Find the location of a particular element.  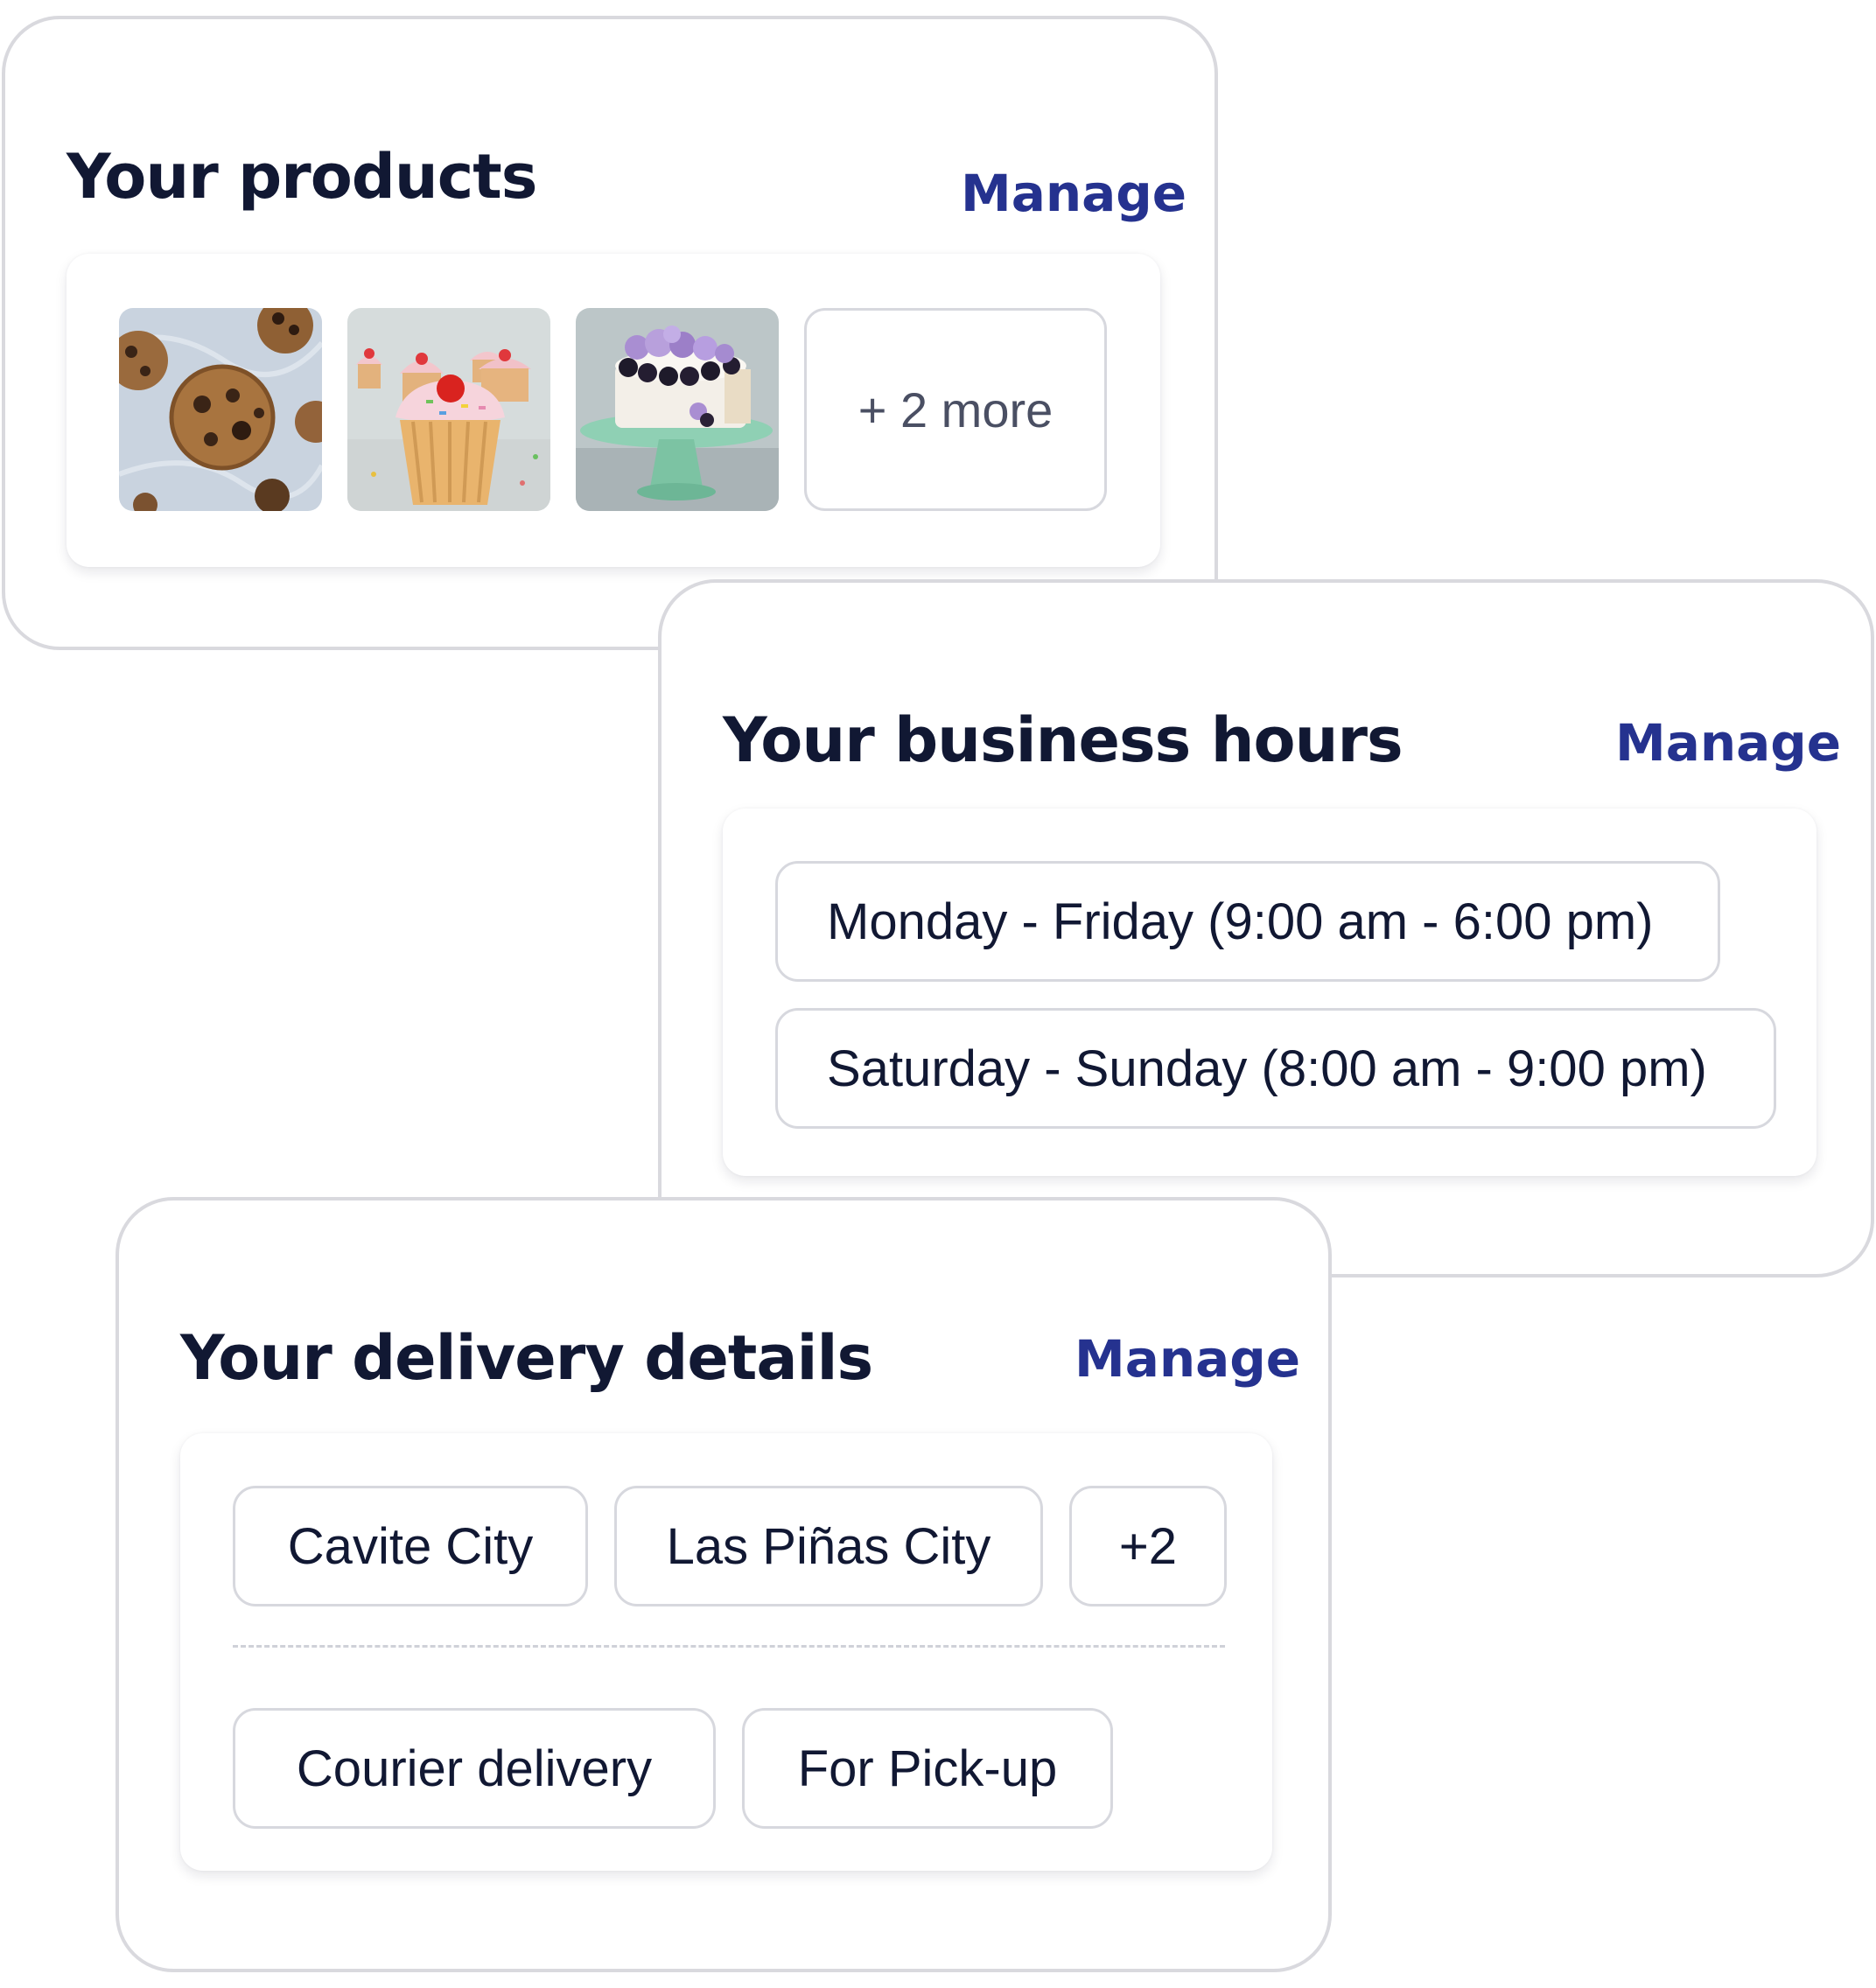

blackberry-cake-photo-icon is located at coordinates (677, 409).